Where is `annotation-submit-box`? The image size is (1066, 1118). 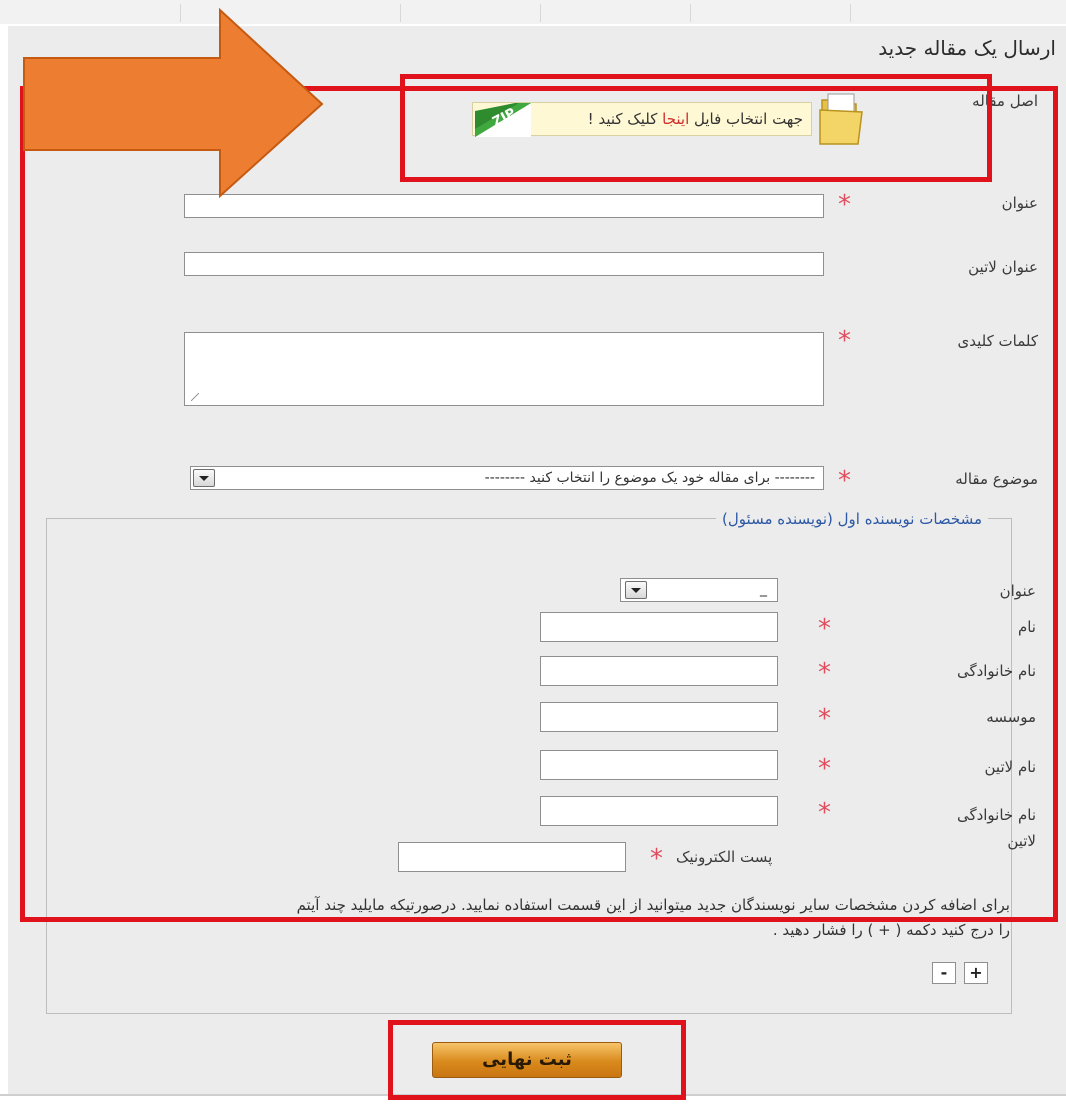 annotation-submit-box is located at coordinates (537, 1060).